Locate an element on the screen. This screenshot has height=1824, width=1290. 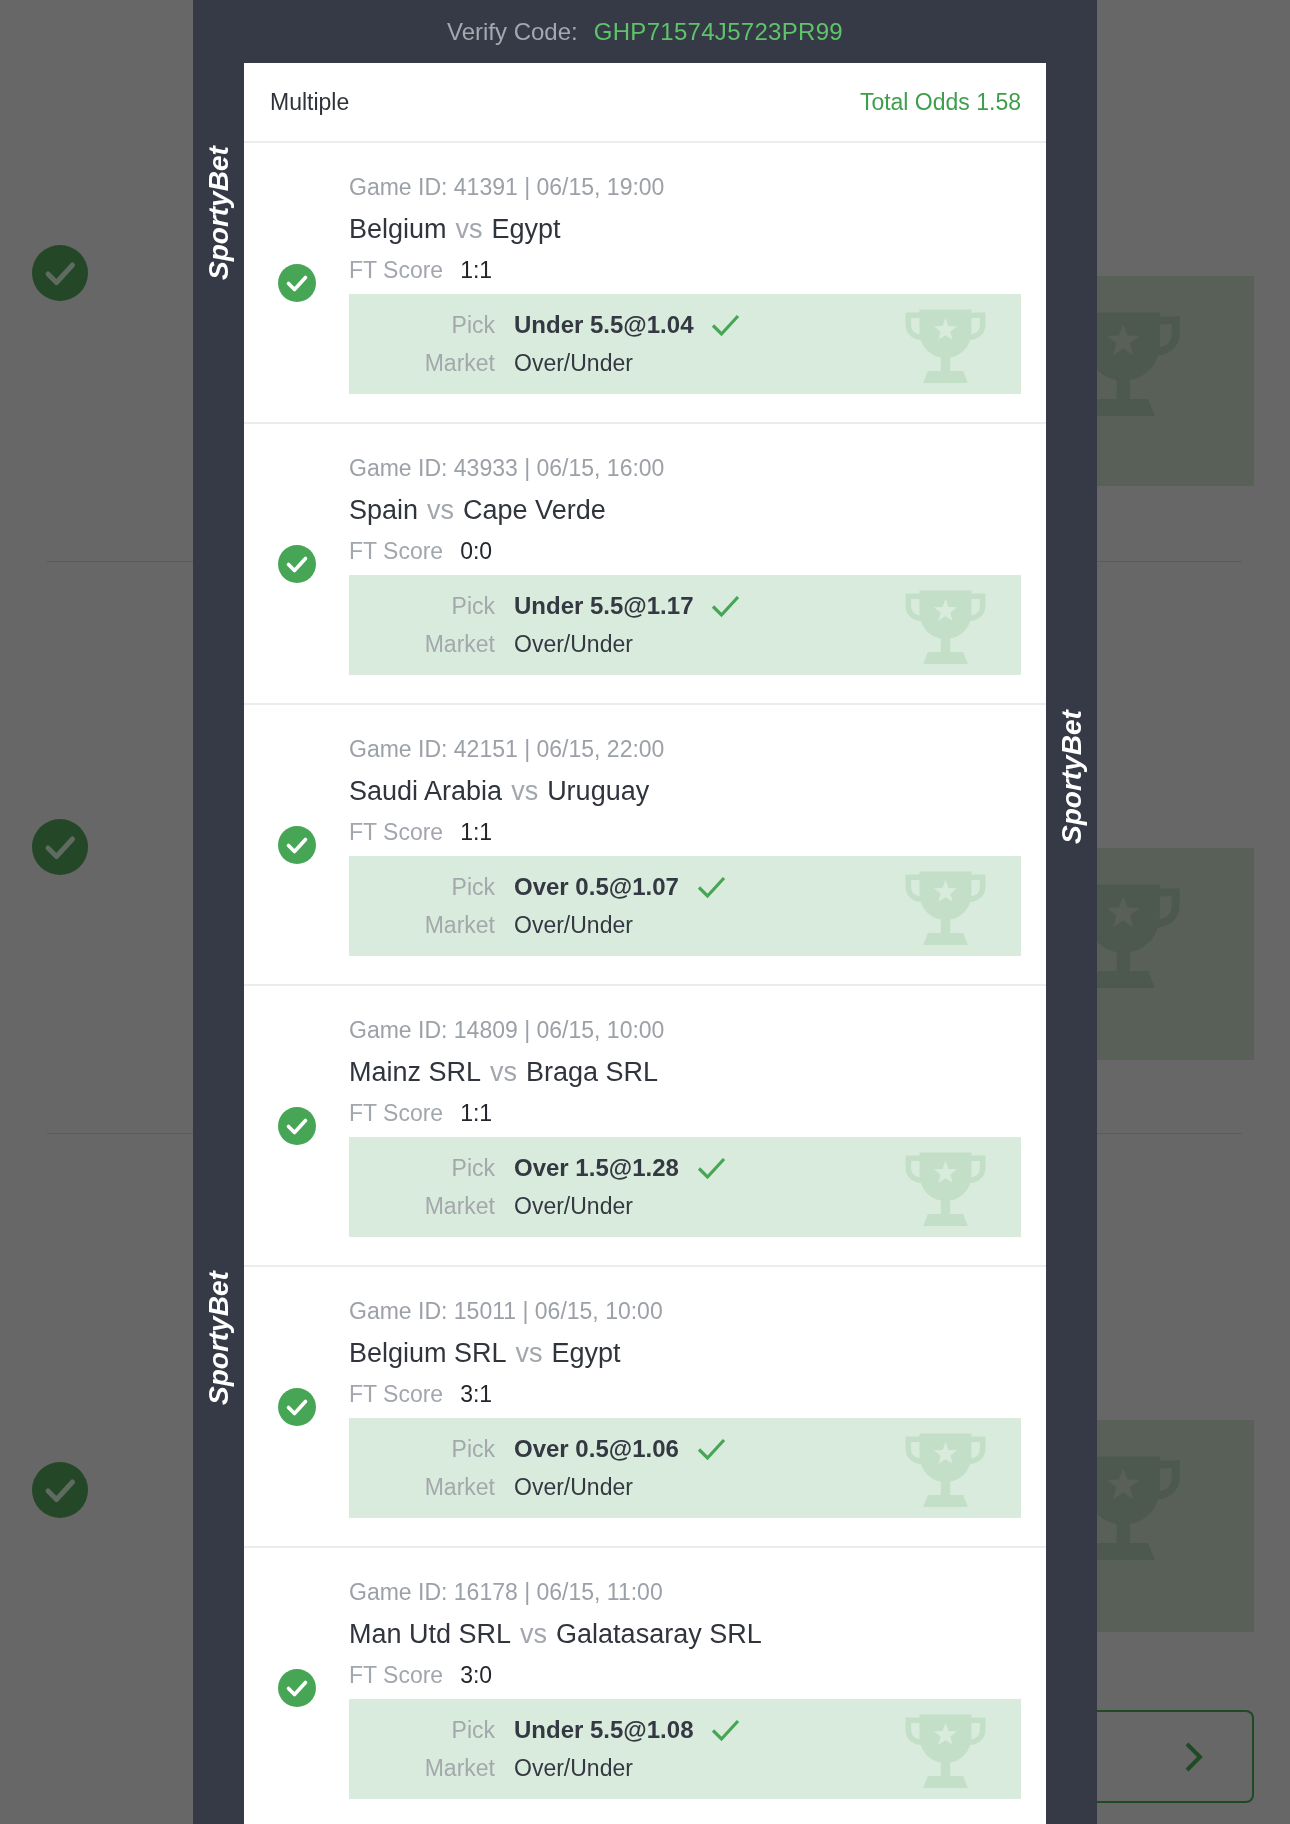
game-info: Game ID: 16178 | 06/15, 11:00 is located at coordinates (506, 1592).